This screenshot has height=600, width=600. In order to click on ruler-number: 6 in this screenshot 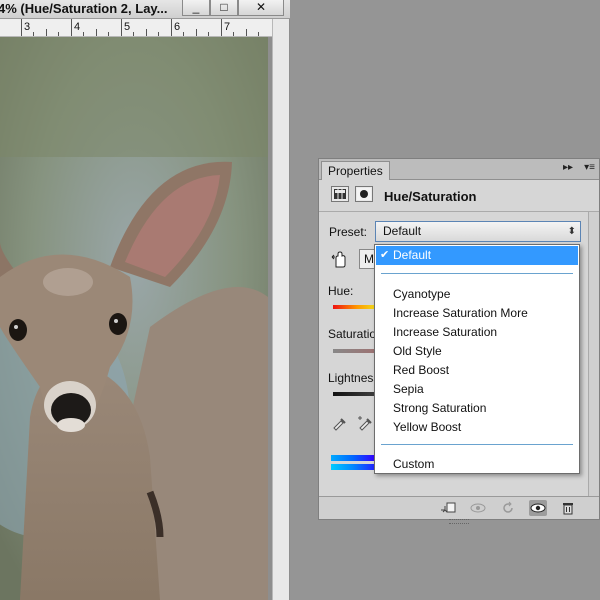, I will do `click(177, 27)`.